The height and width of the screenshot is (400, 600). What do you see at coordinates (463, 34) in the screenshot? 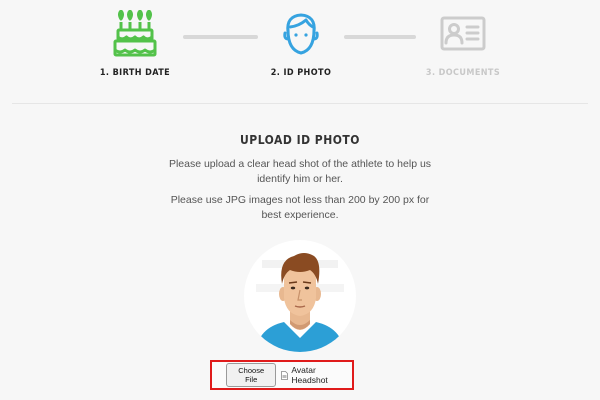
I see `id-card-icon` at bounding box center [463, 34].